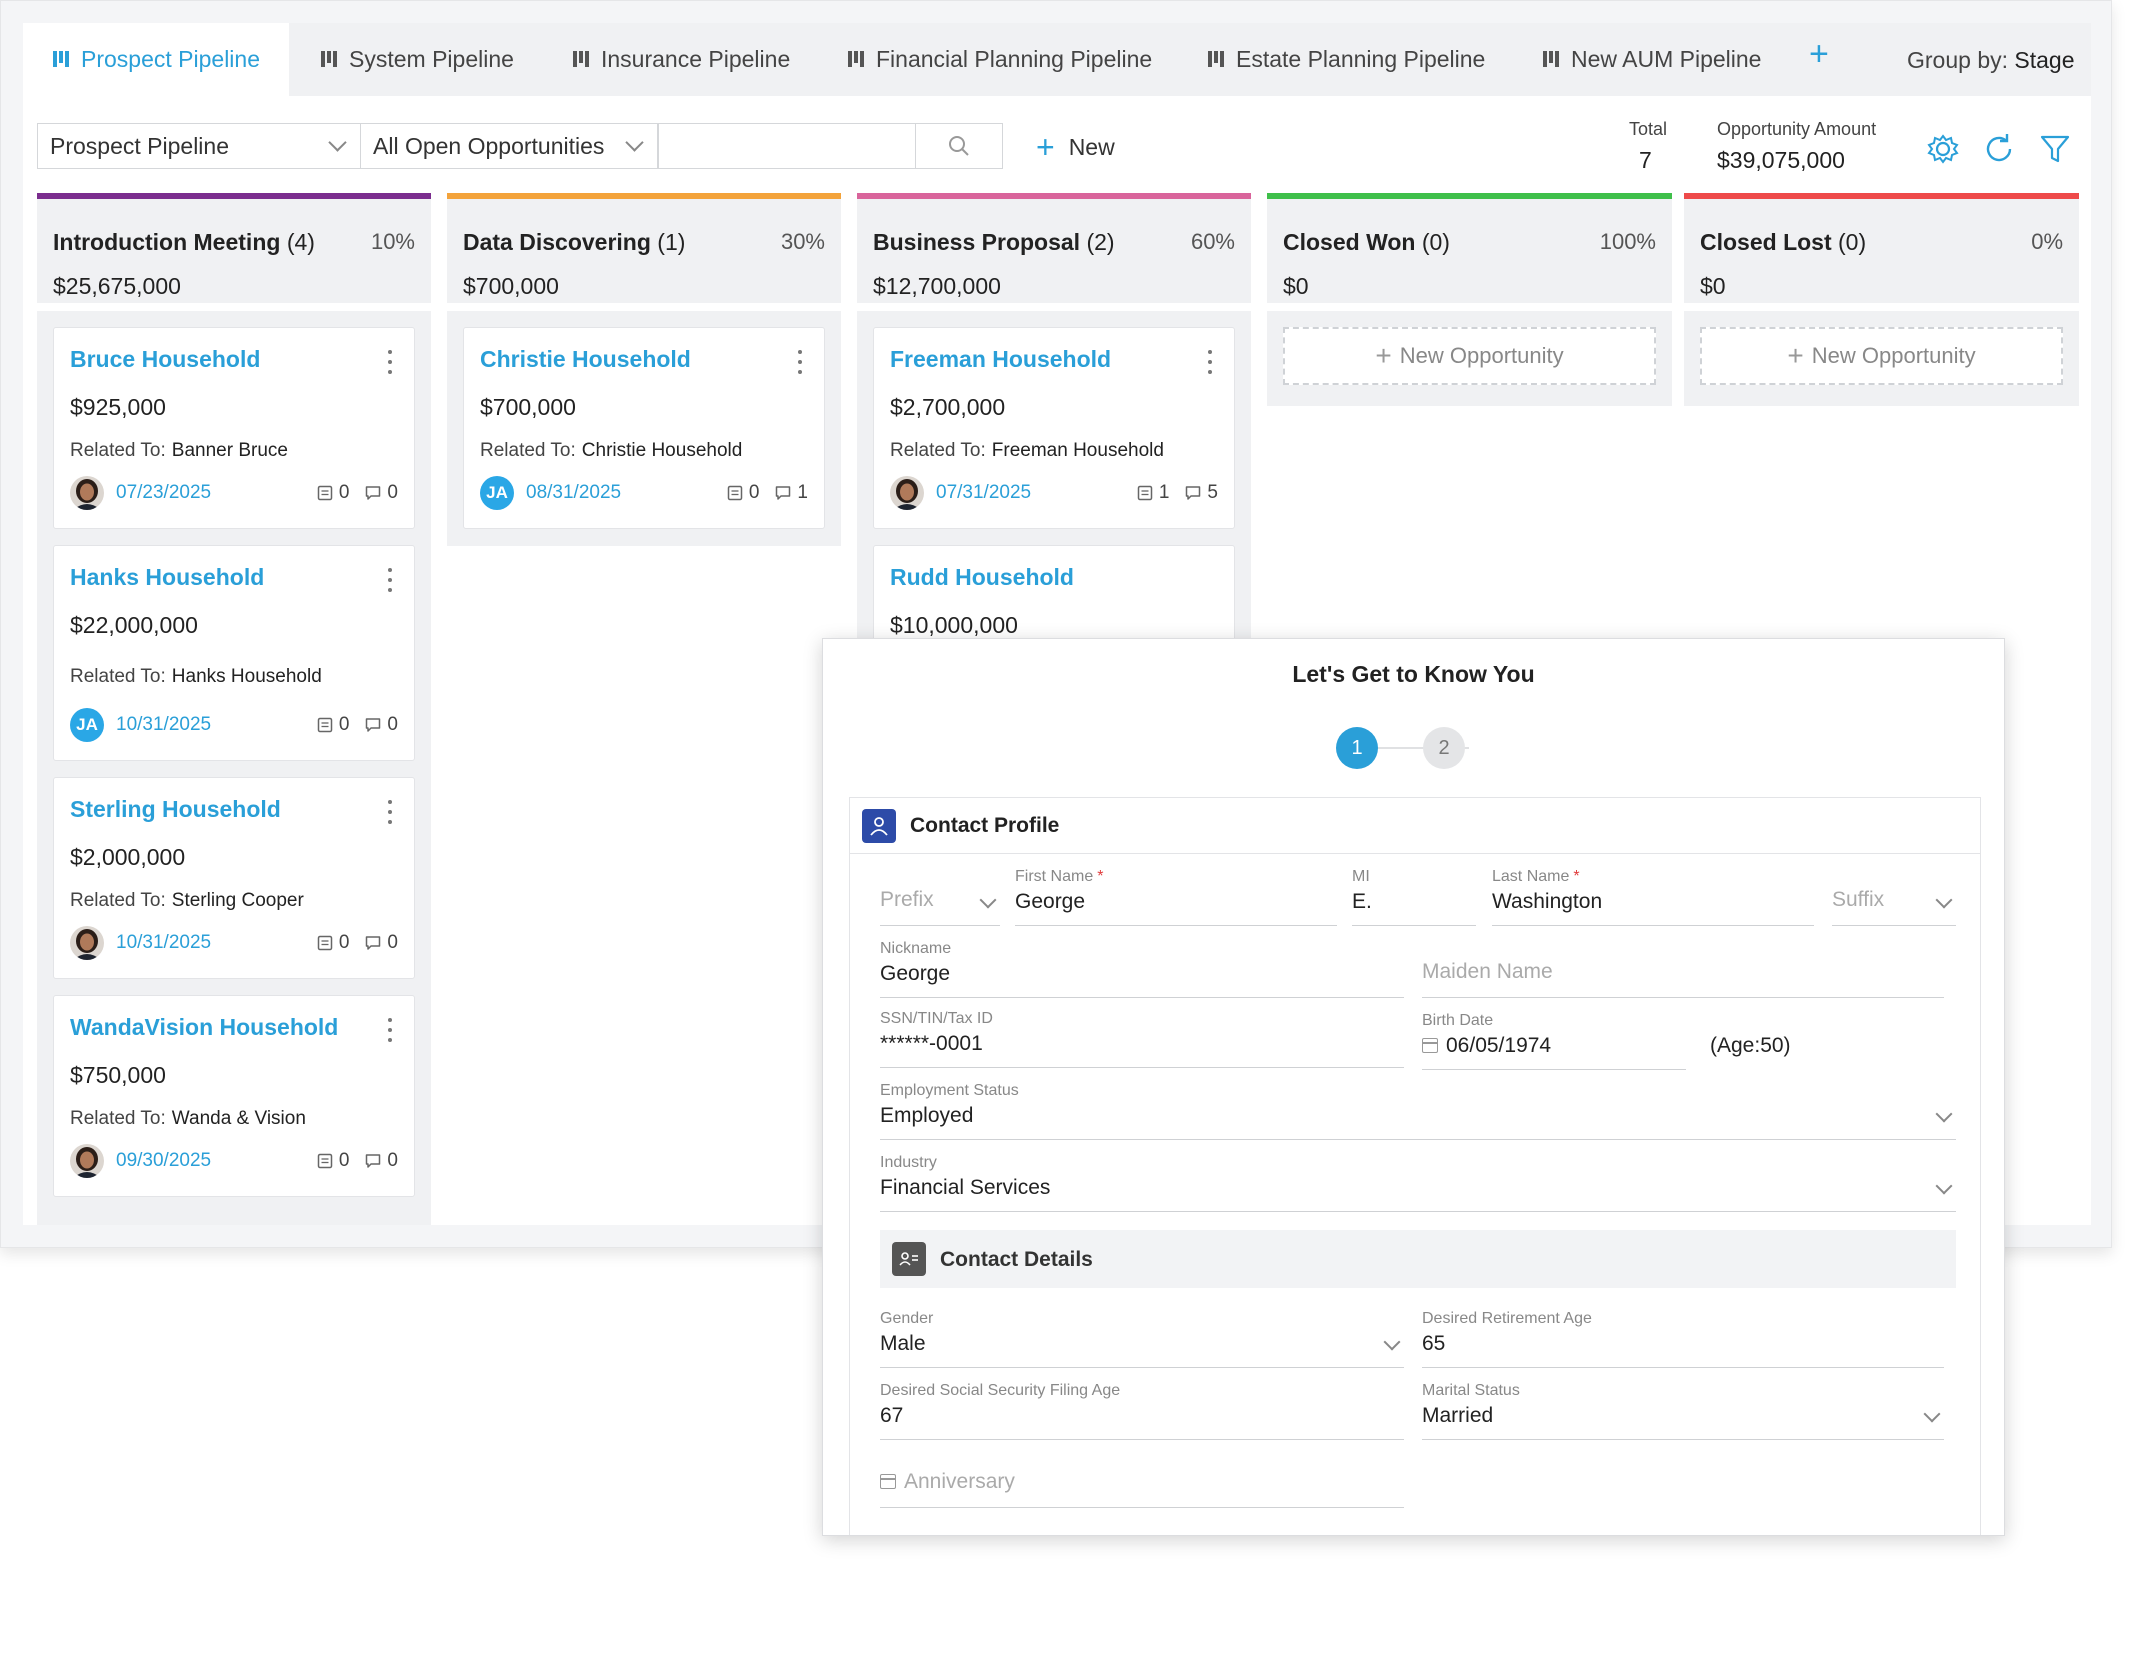 The height and width of the screenshot is (1667, 2133). I want to click on section-title: Contact Profile, so click(985, 825).